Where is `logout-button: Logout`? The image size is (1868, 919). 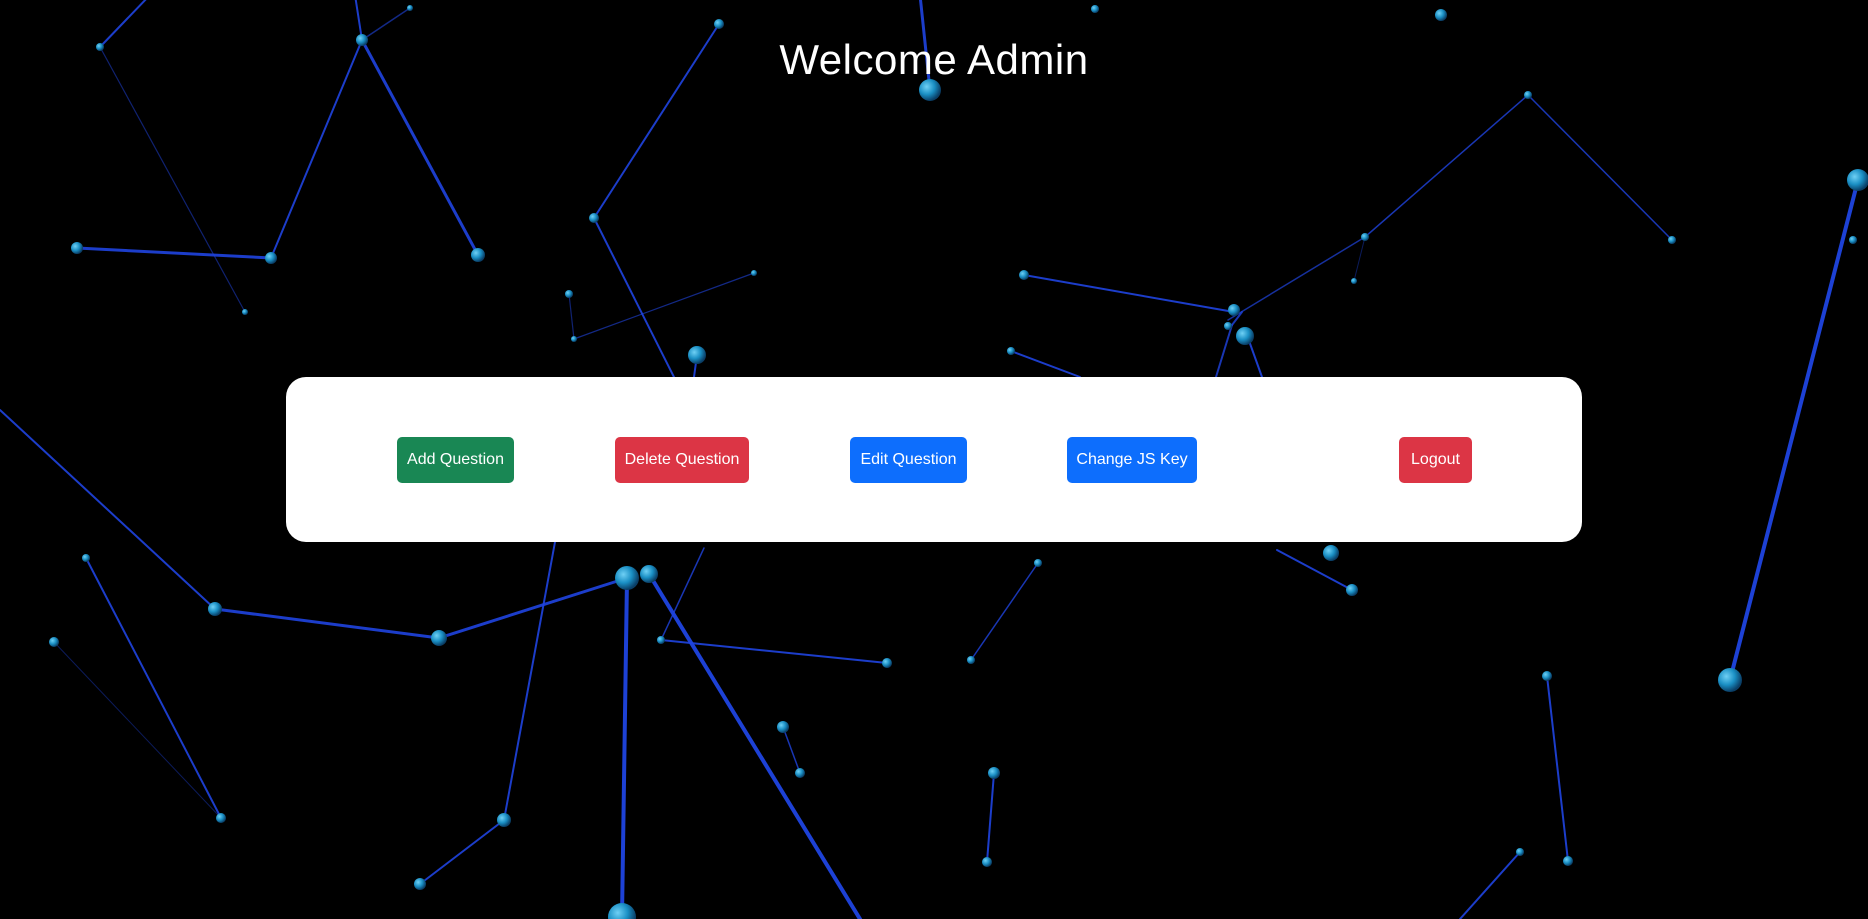 logout-button: Logout is located at coordinates (1435, 460).